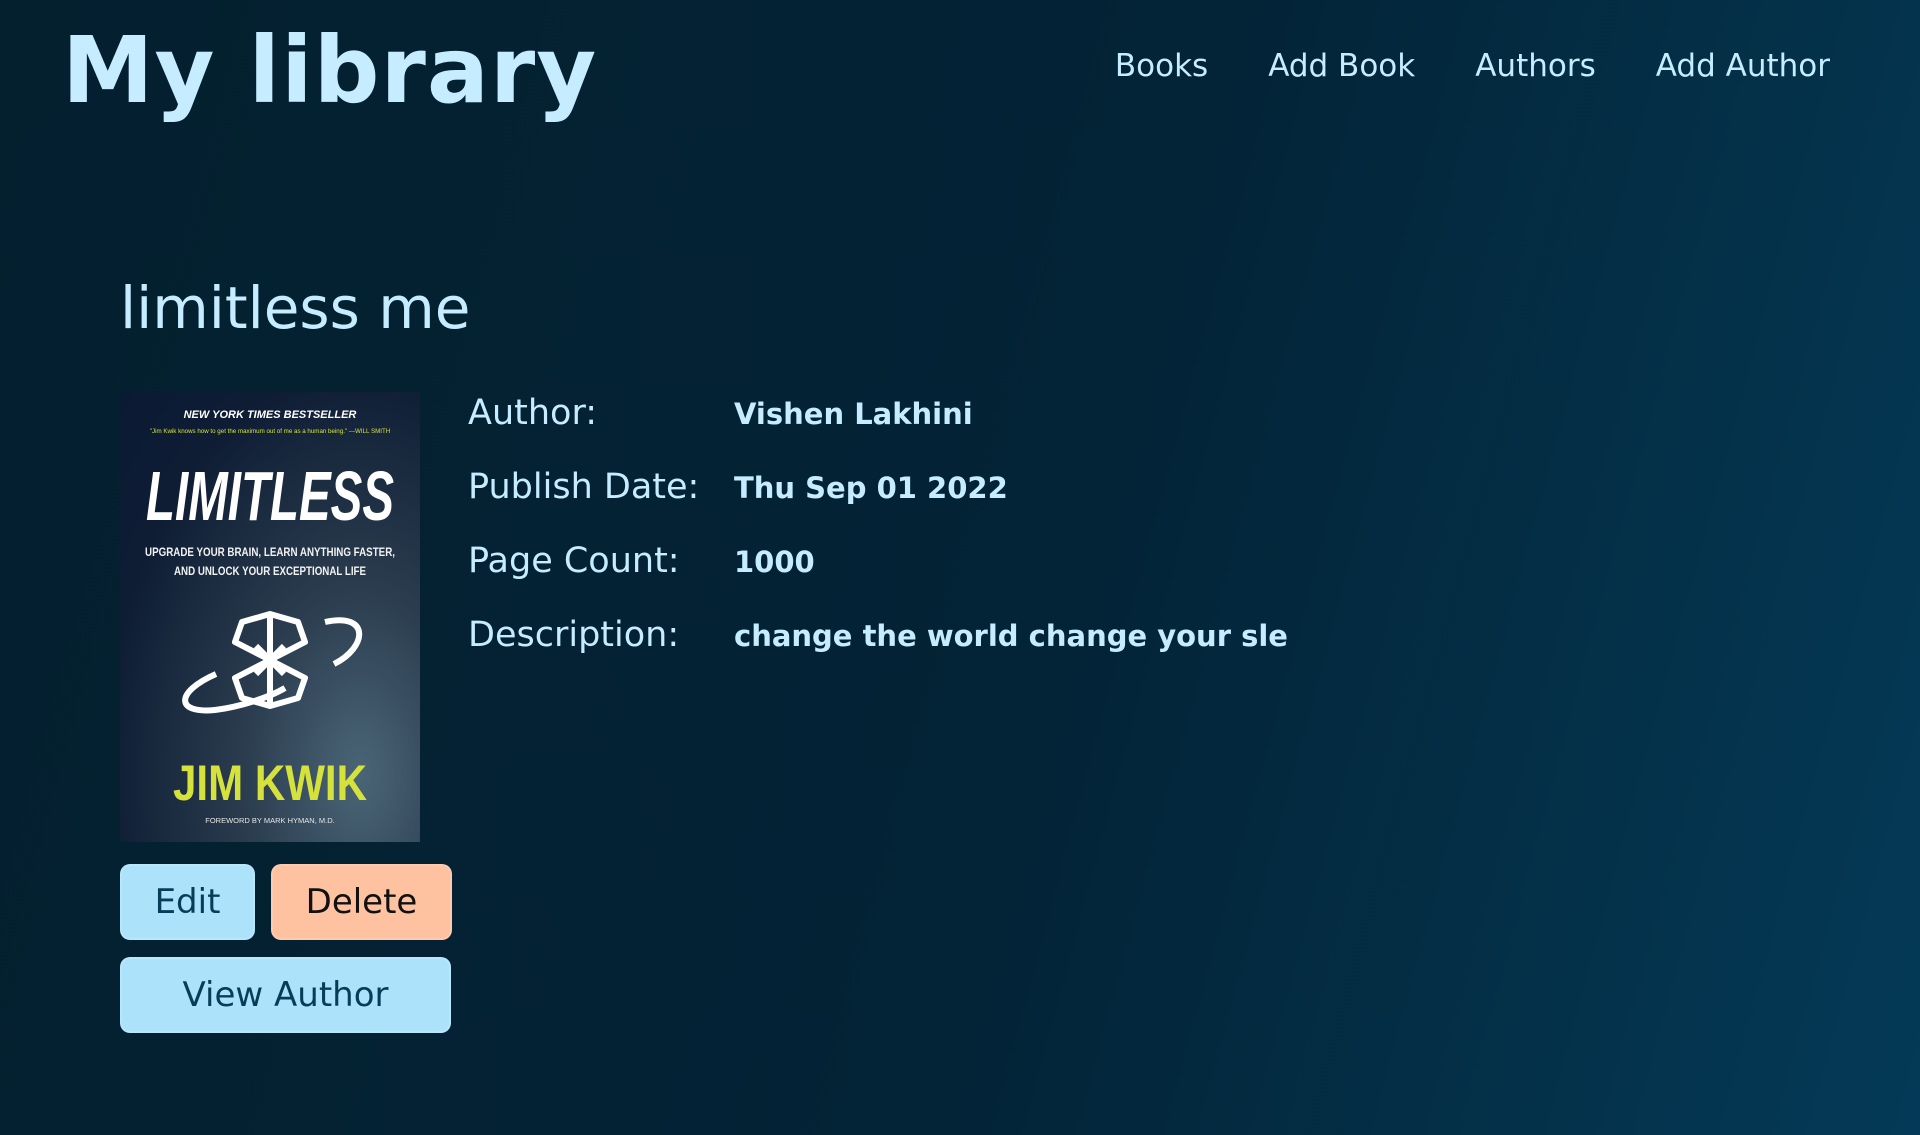 Image resolution: width=1920 pixels, height=1135 pixels. Describe the element at coordinates (270, 496) in the screenshot. I see `cover-title: LIMITLESS` at that location.